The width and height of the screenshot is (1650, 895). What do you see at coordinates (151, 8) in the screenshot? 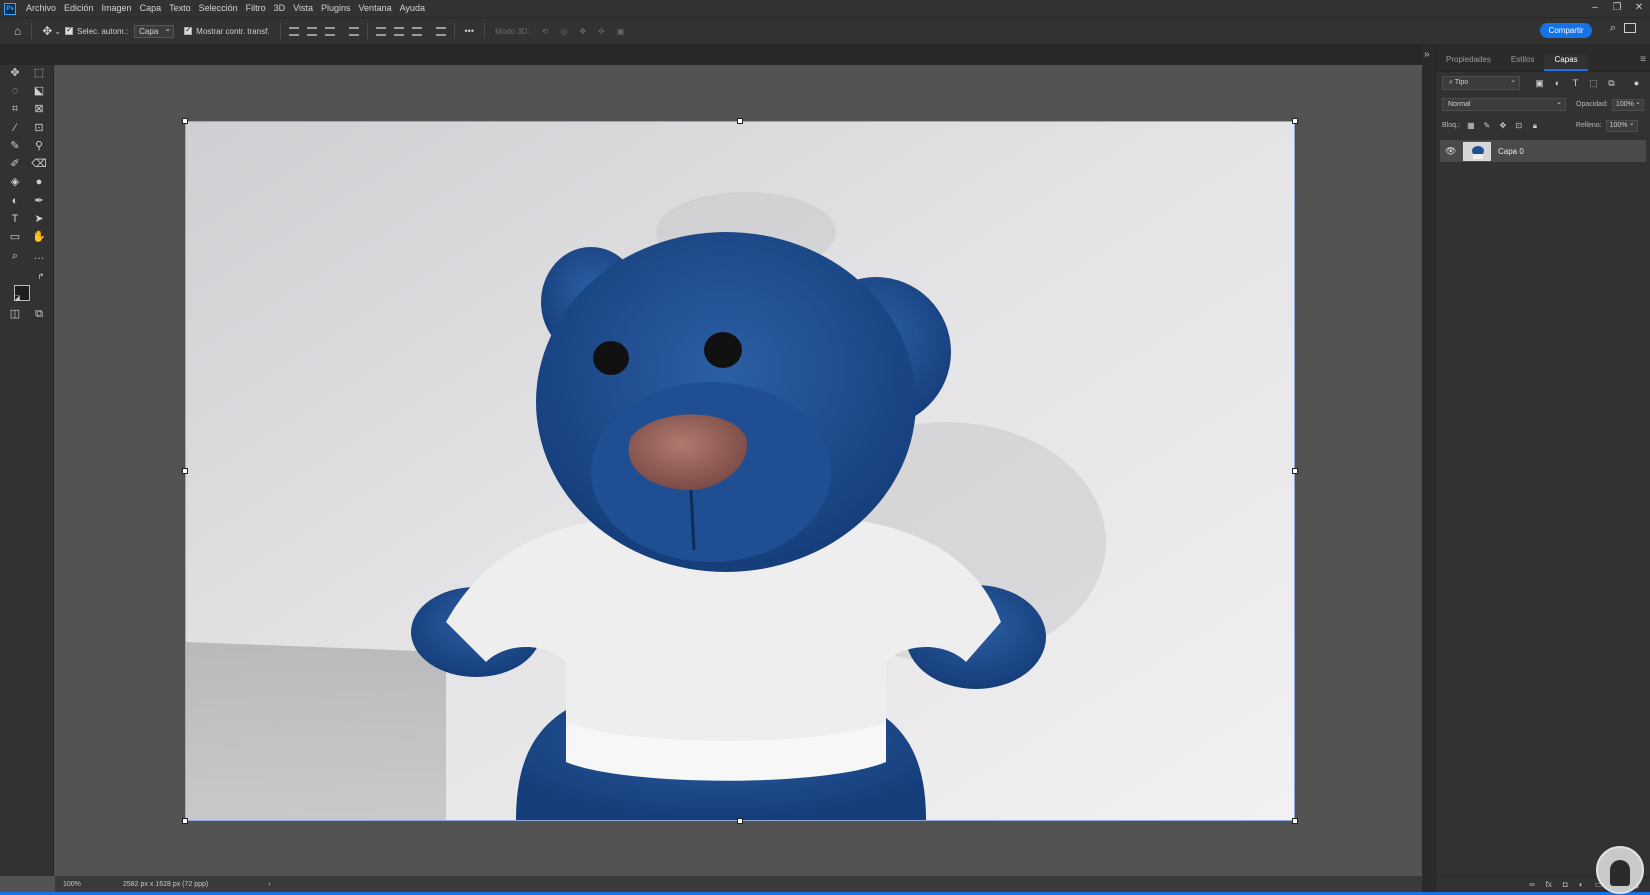
I see `menu-capa: Capa` at bounding box center [151, 8].